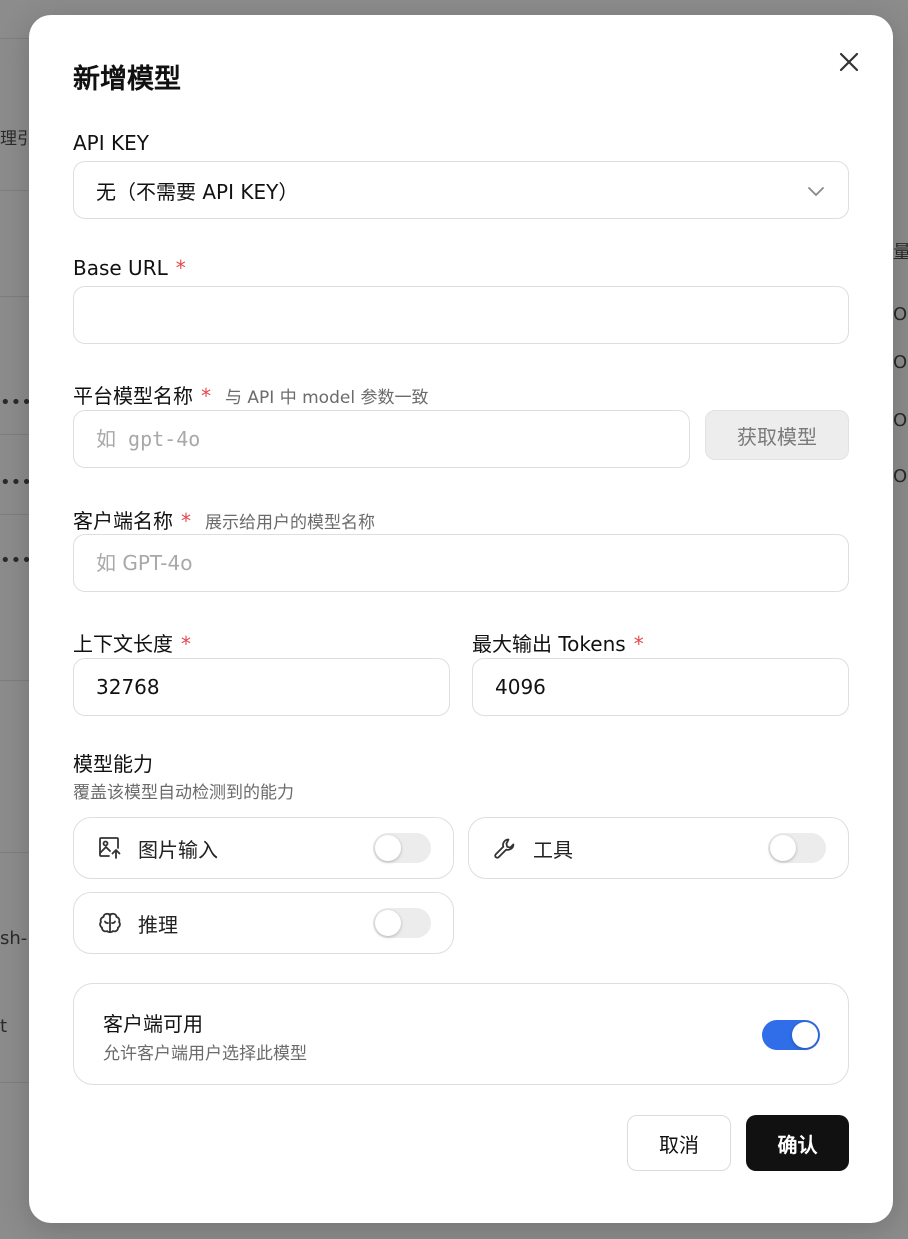  I want to click on capability-tools: 工具, so click(658, 848).